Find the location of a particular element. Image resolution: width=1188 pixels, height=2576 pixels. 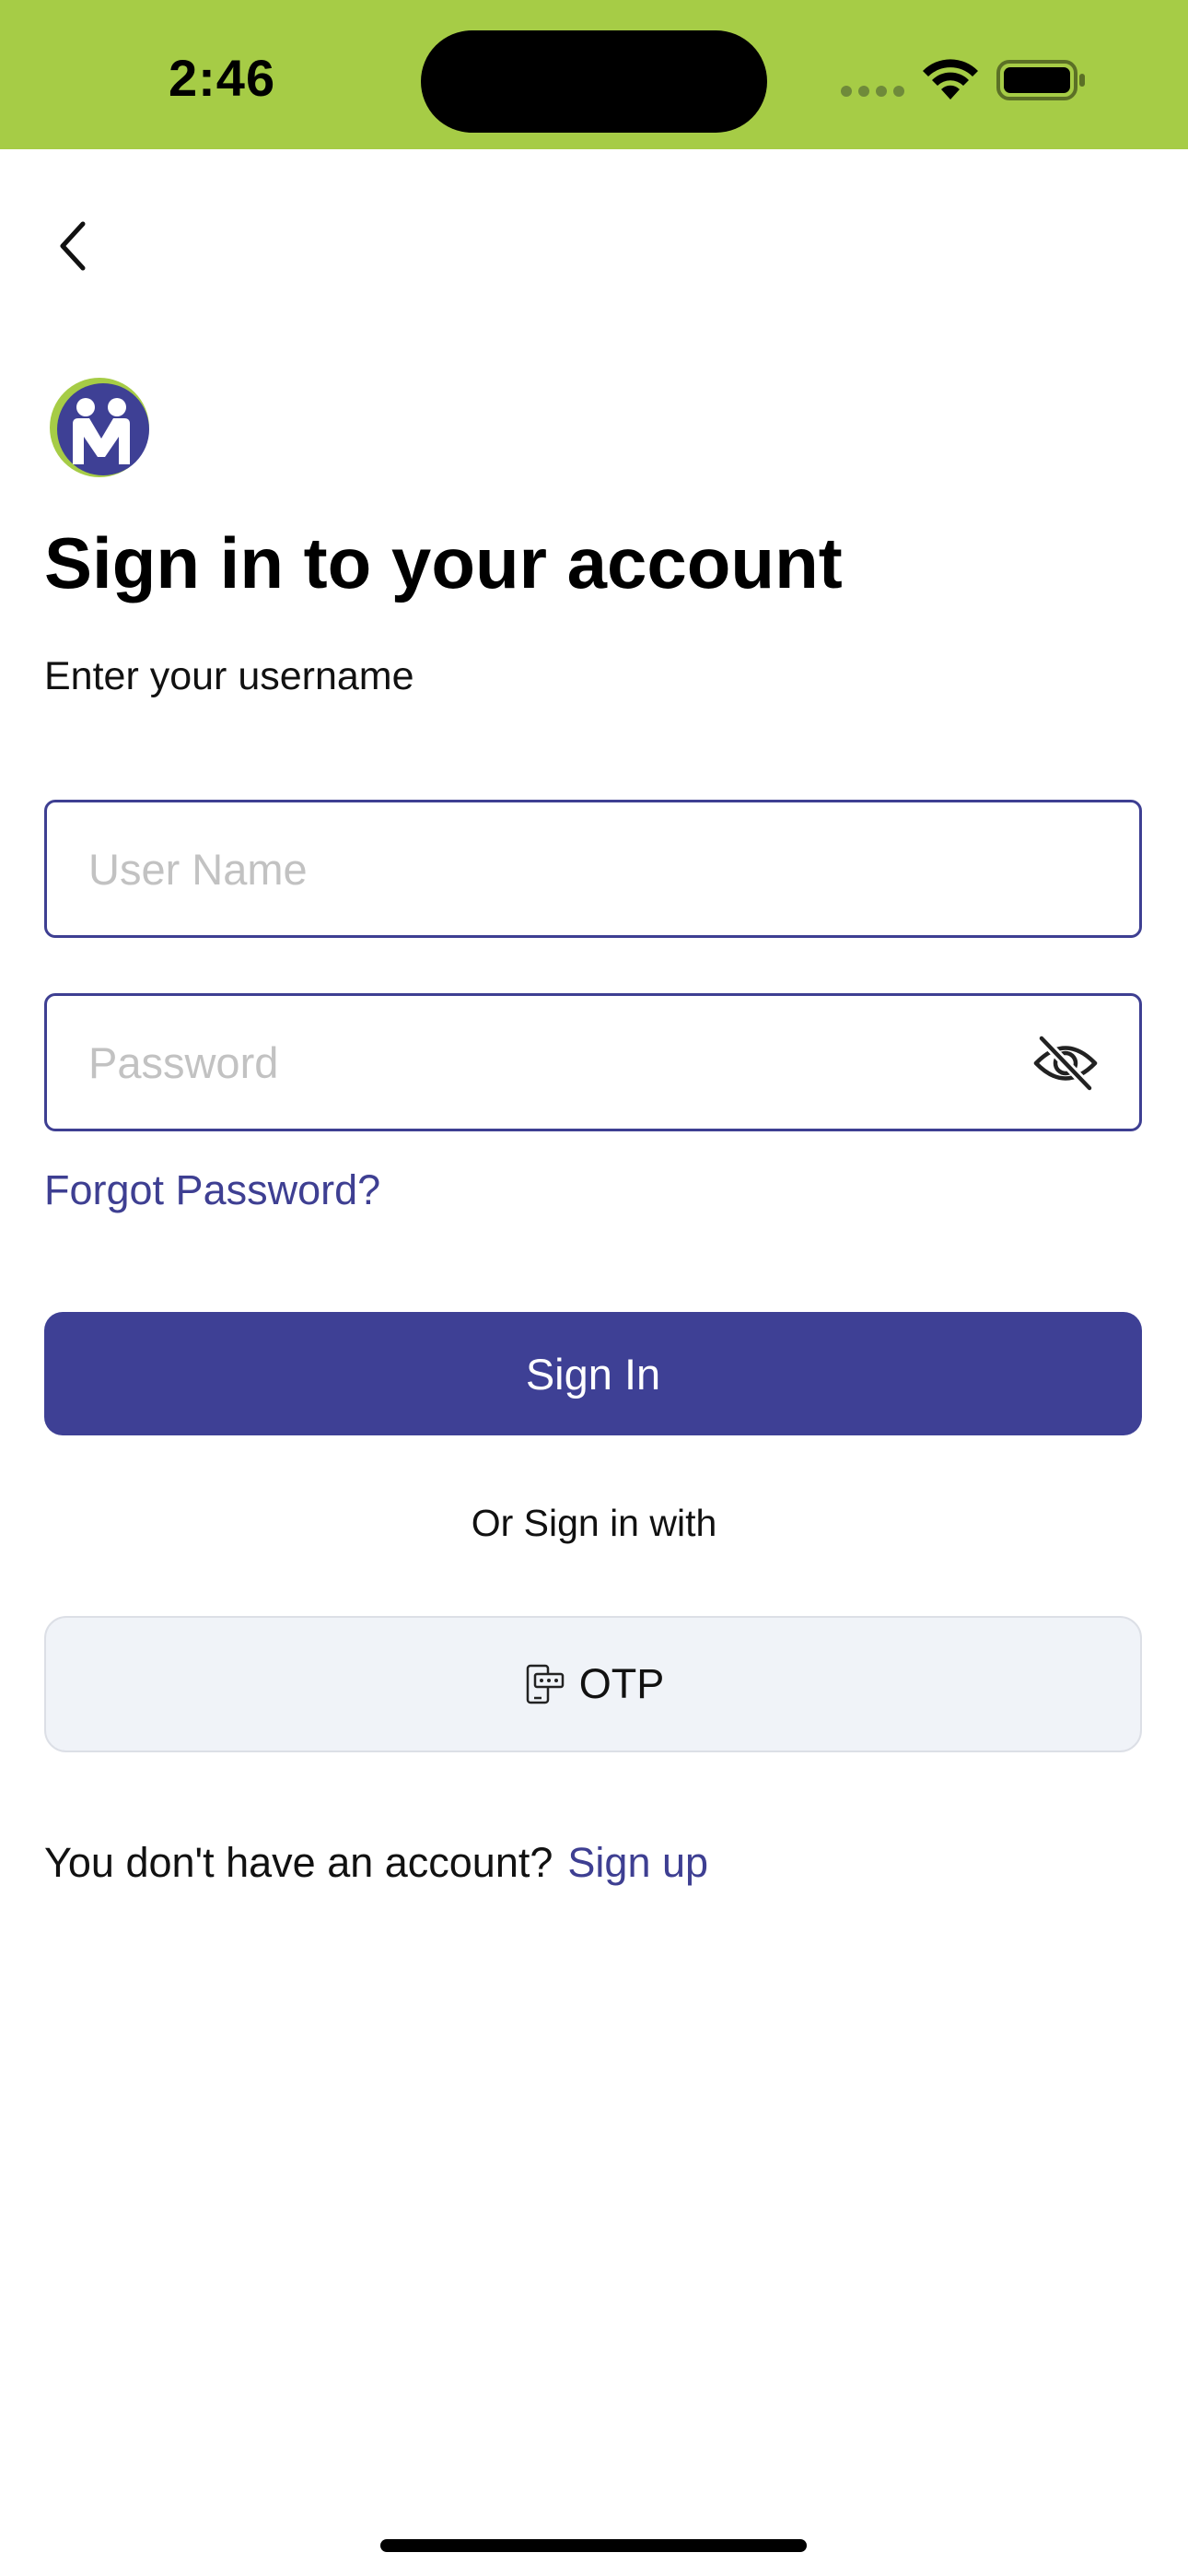

otp-button: OTP is located at coordinates (593, 1684).